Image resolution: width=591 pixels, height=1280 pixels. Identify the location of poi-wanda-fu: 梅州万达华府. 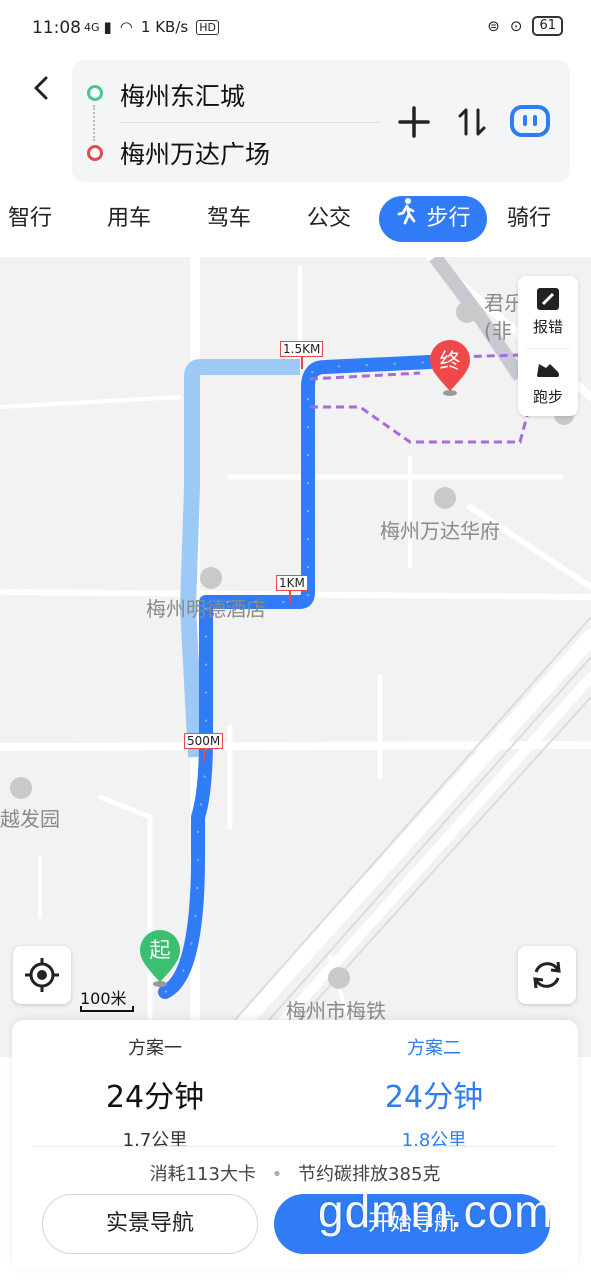
(440, 531).